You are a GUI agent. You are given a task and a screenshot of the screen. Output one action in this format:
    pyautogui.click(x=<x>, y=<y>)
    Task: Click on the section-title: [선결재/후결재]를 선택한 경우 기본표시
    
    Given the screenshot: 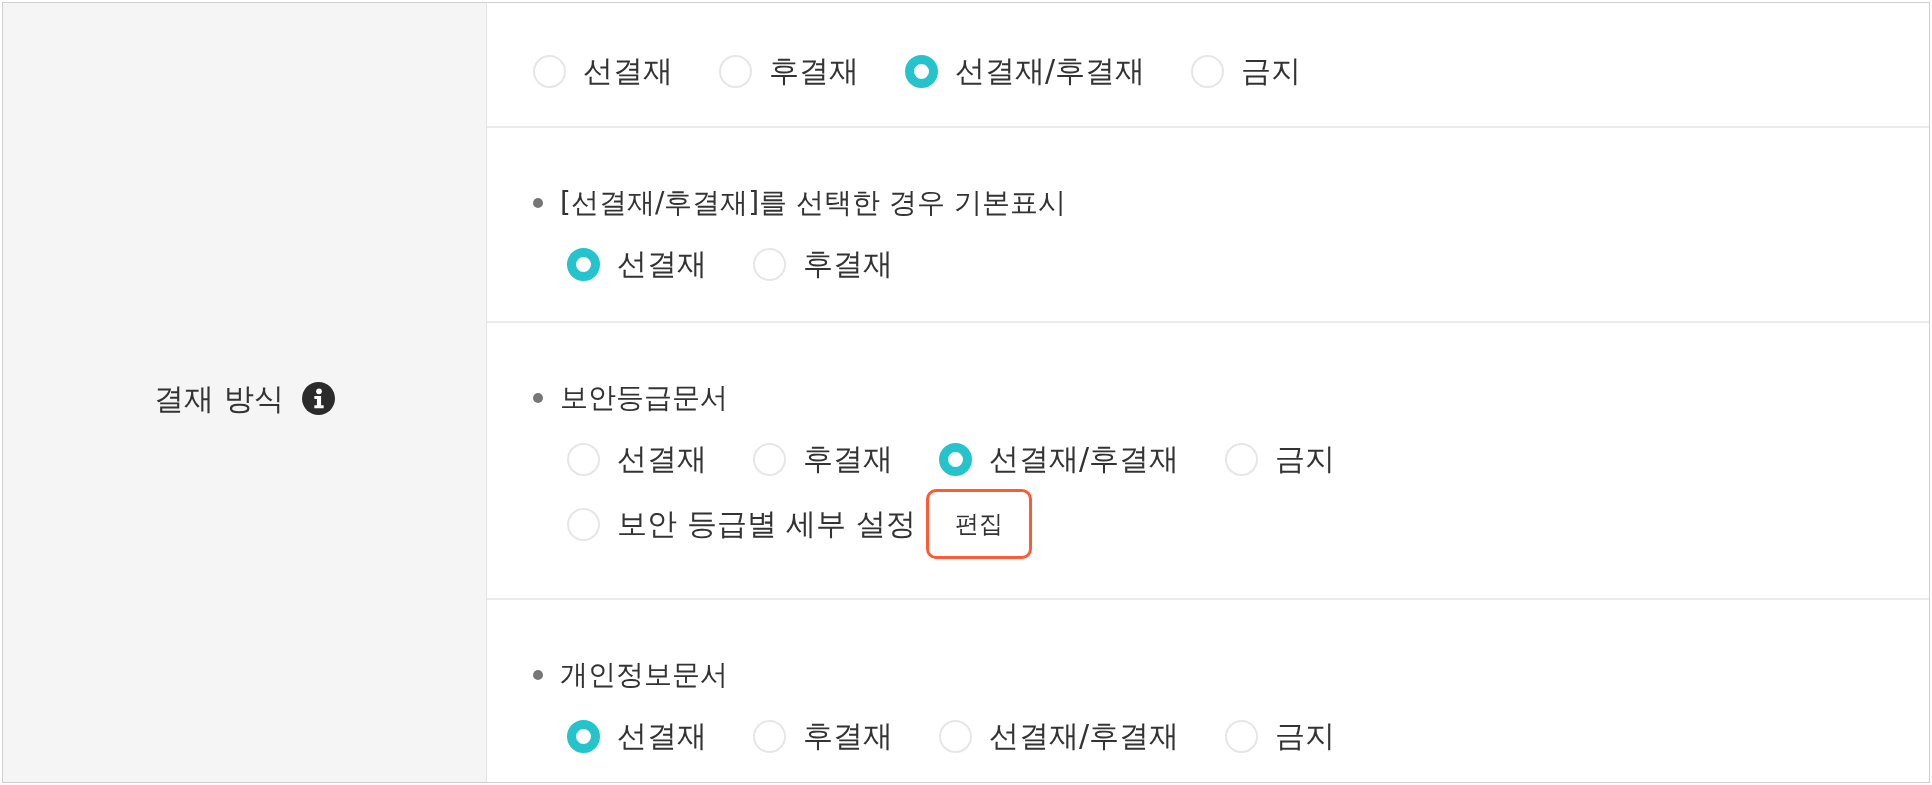 What is the action you would take?
    pyautogui.click(x=813, y=203)
    